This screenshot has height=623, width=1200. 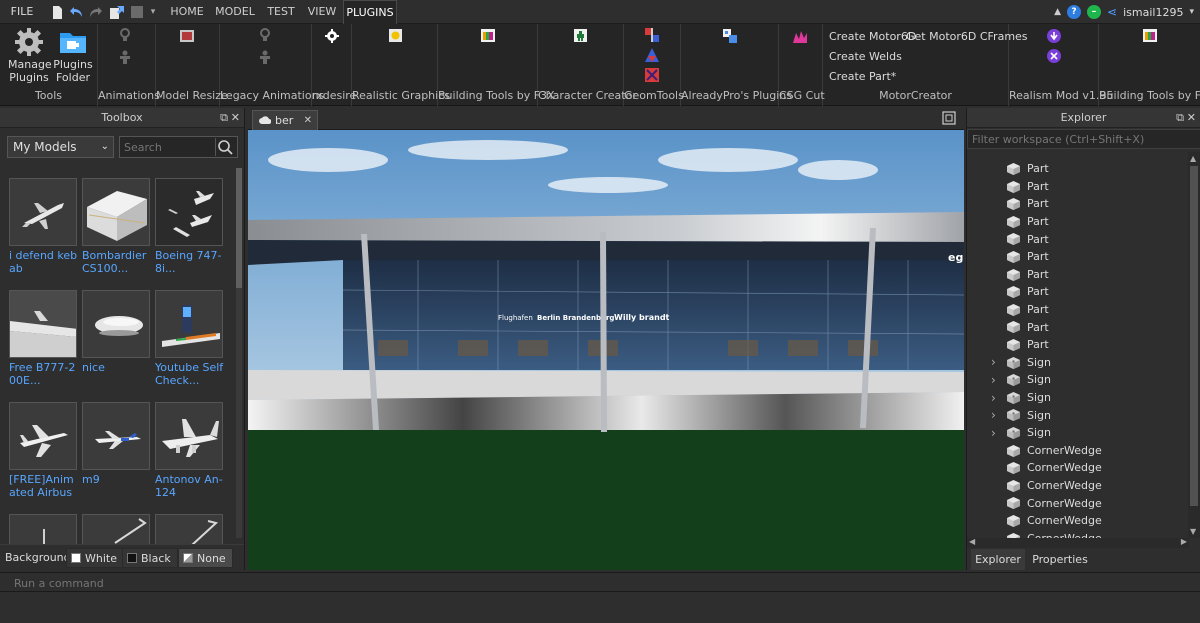 What do you see at coordinates (872, 36) in the screenshot?
I see `create-motor6d-button: Create Motor6D` at bounding box center [872, 36].